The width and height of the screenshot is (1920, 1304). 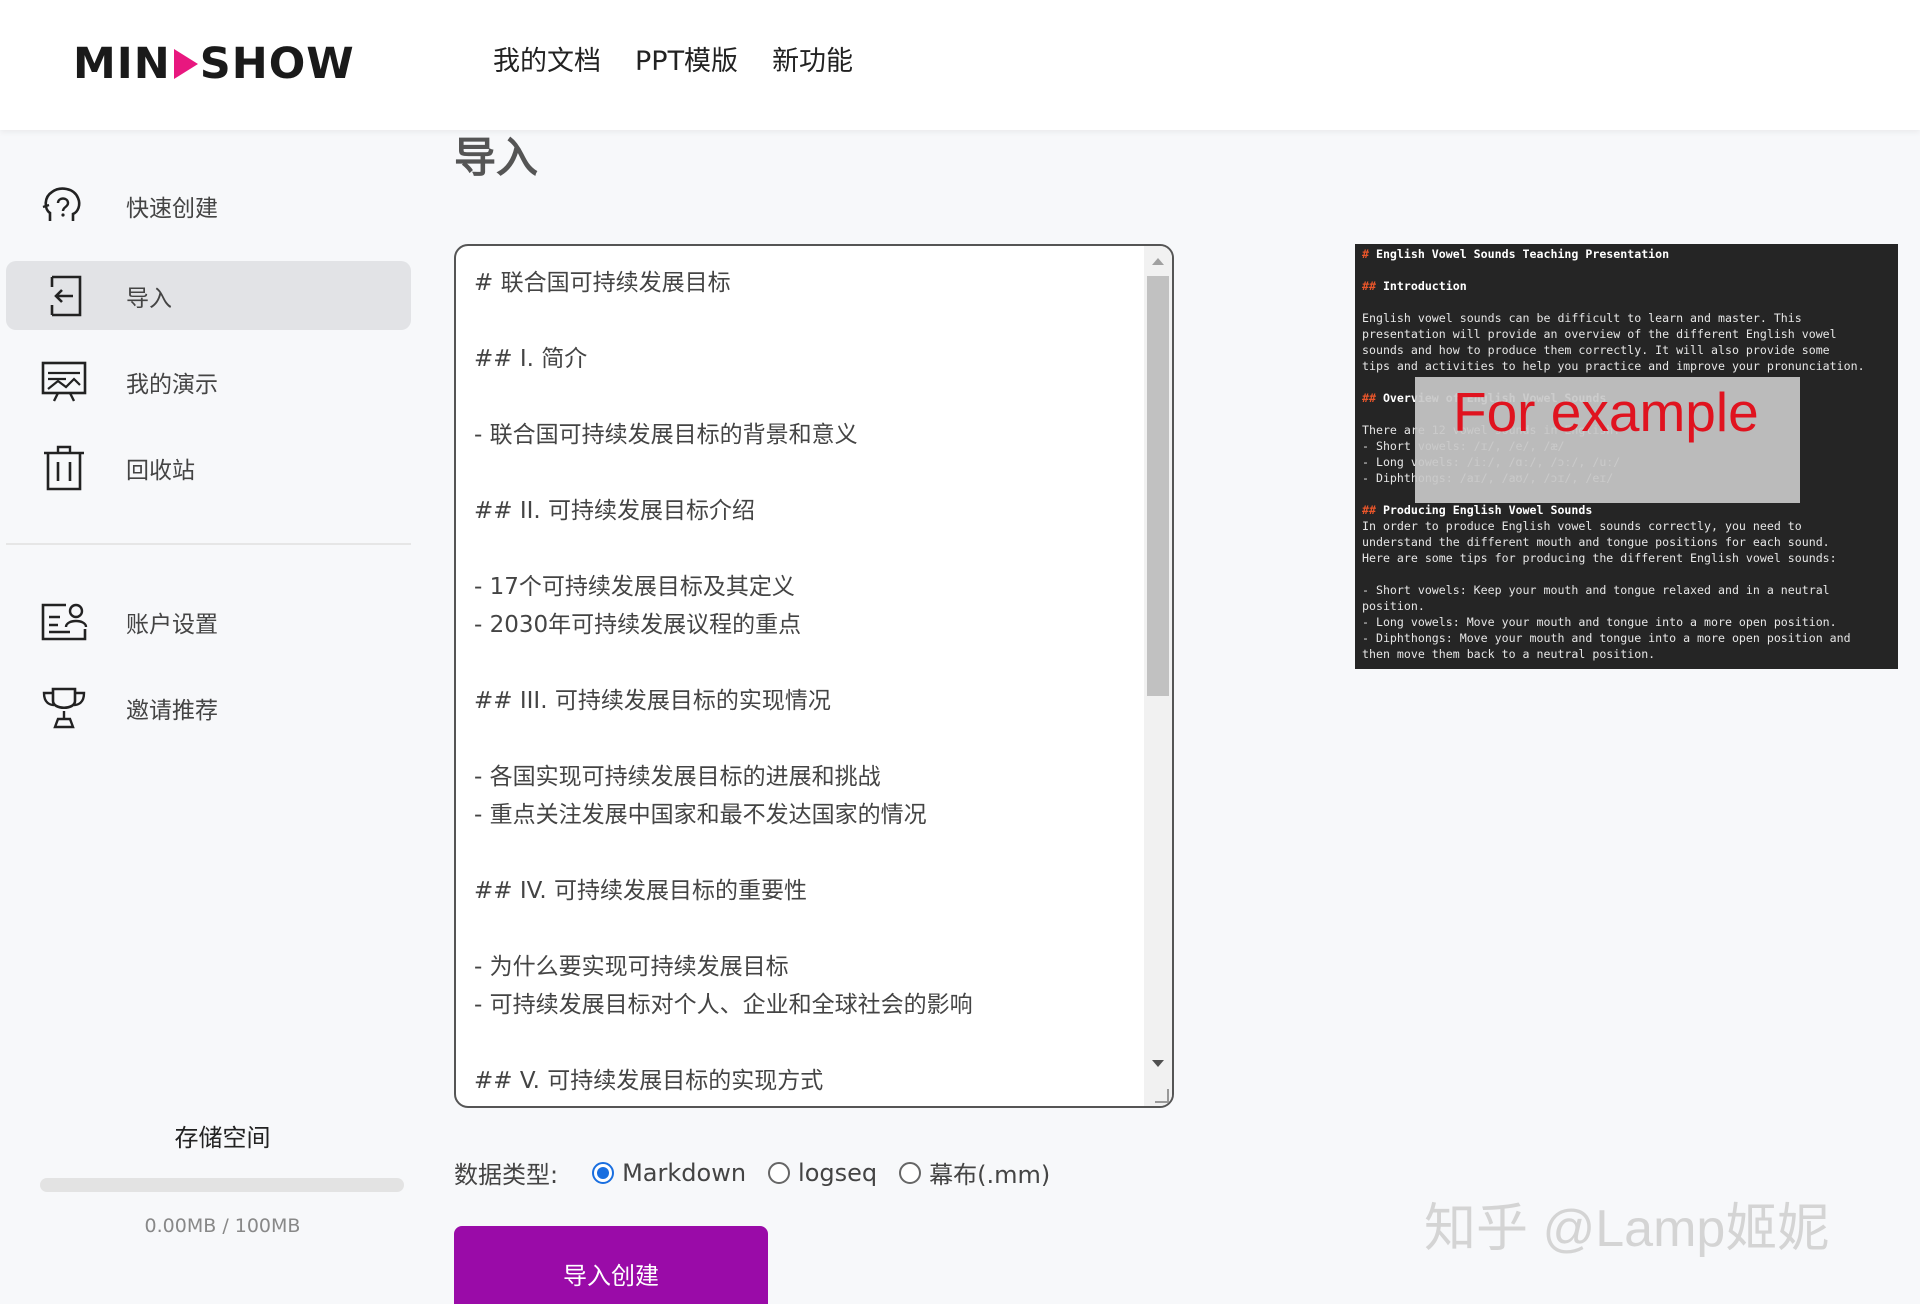 What do you see at coordinates (602, 283) in the screenshot?
I see `editor-line: # 联合国可持续发展目标` at bounding box center [602, 283].